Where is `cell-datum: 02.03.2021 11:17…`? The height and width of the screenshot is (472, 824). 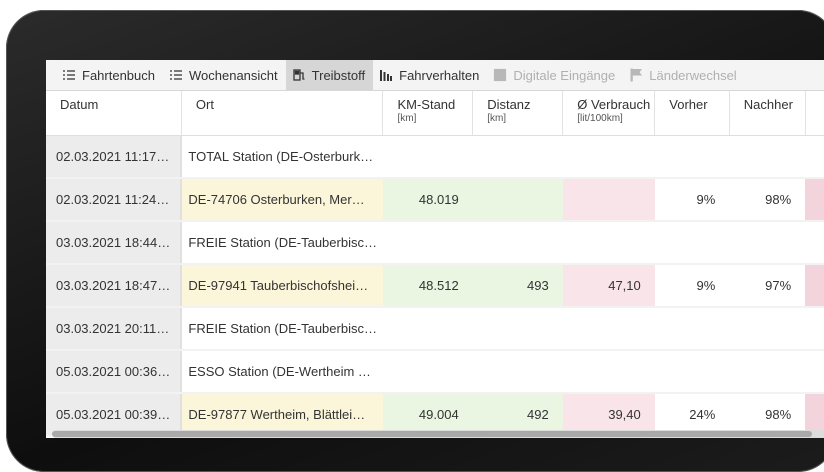
cell-datum: 02.03.2021 11:17… is located at coordinates (114, 157).